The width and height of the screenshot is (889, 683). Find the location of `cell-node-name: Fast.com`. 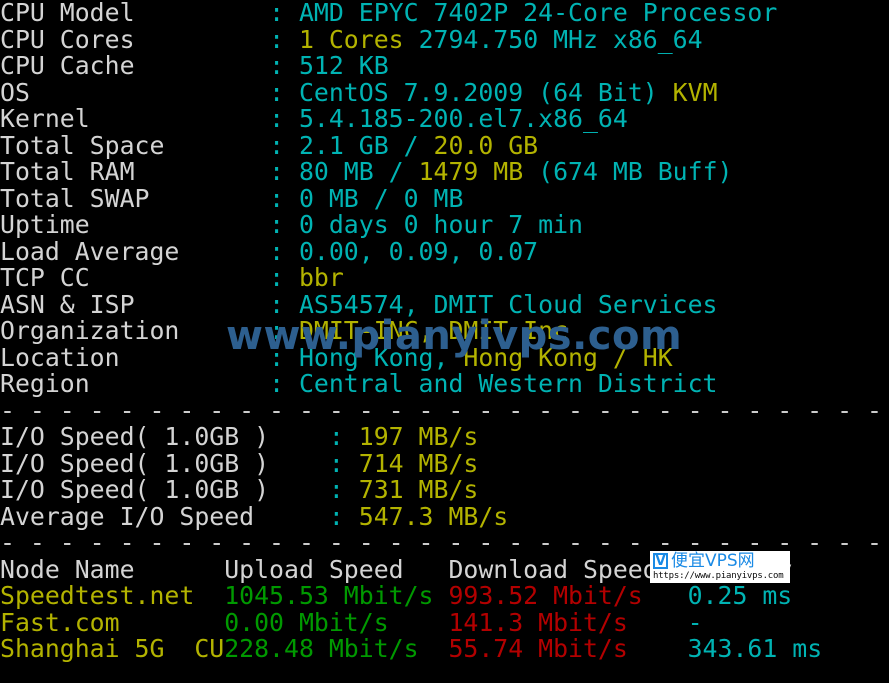

cell-node-name: Fast.com is located at coordinates (112, 622).